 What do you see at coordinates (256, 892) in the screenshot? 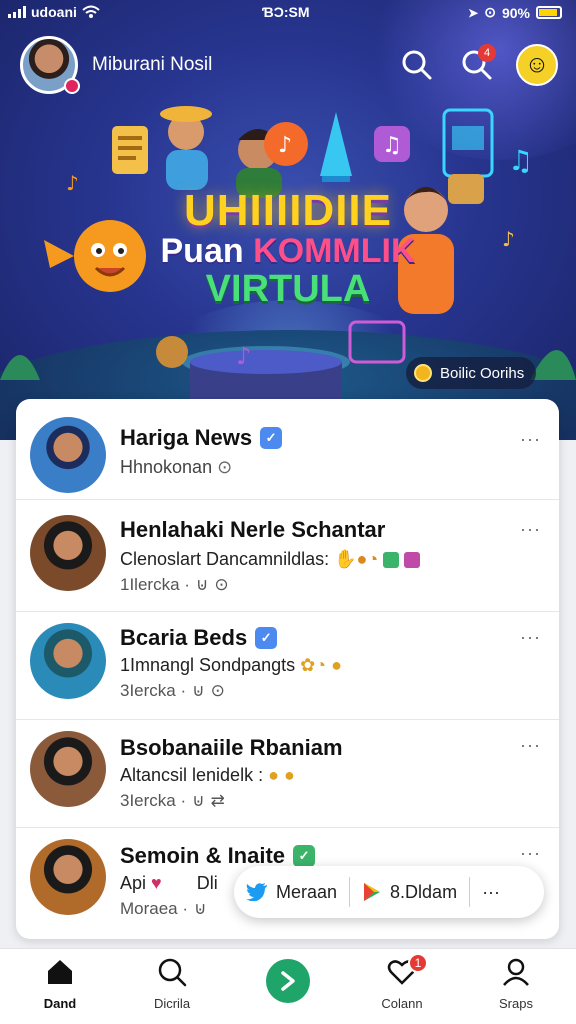
I see `twitter-icon` at bounding box center [256, 892].